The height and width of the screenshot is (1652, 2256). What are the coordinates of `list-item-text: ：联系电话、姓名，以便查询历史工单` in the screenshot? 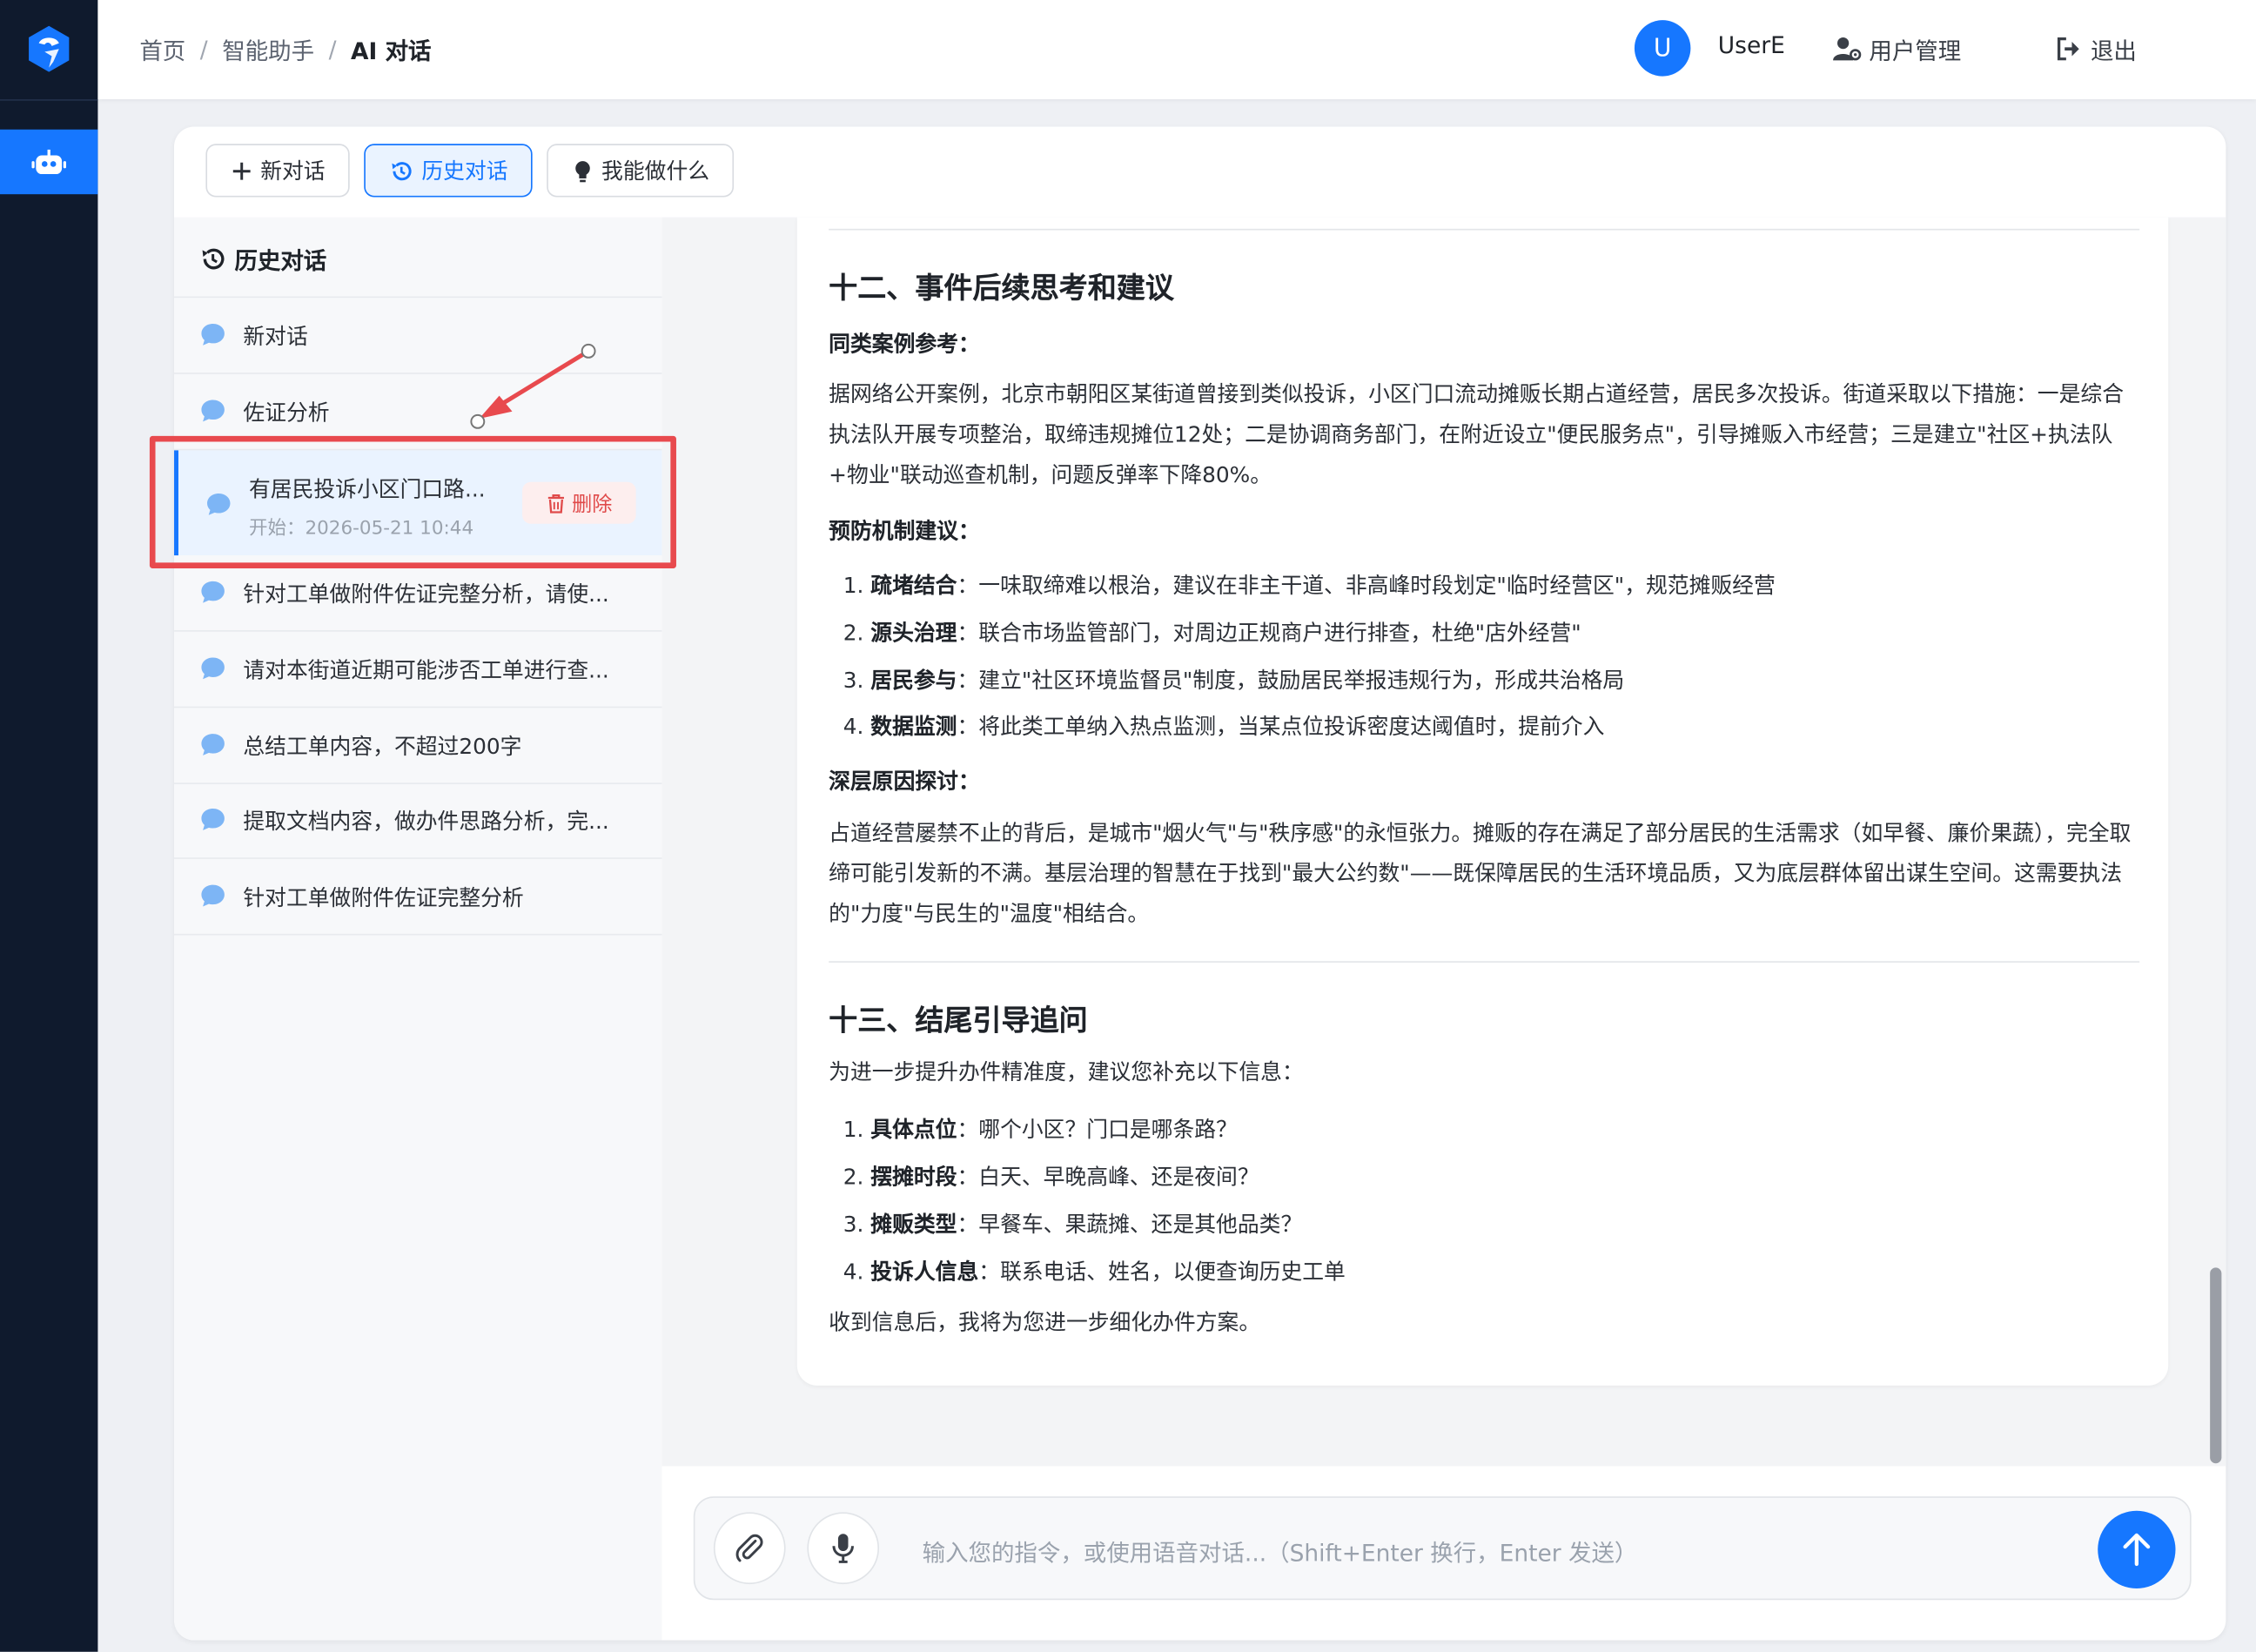 It's located at (1162, 1272).